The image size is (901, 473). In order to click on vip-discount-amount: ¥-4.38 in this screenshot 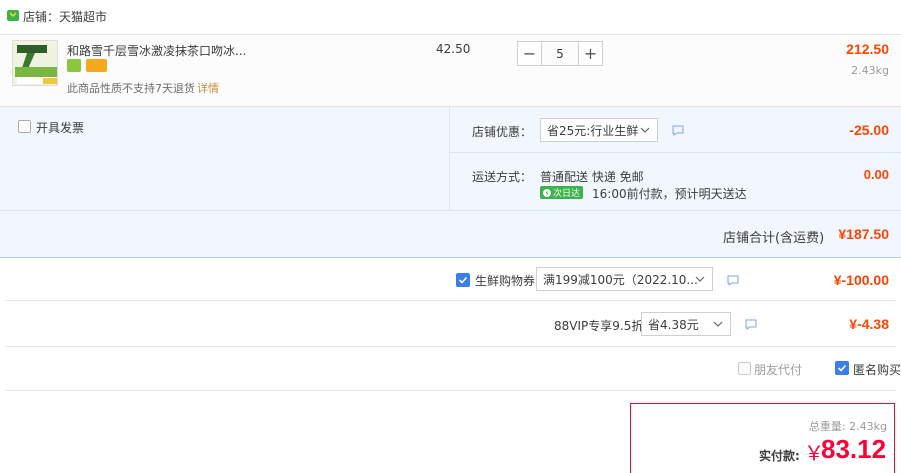, I will do `click(869, 324)`.